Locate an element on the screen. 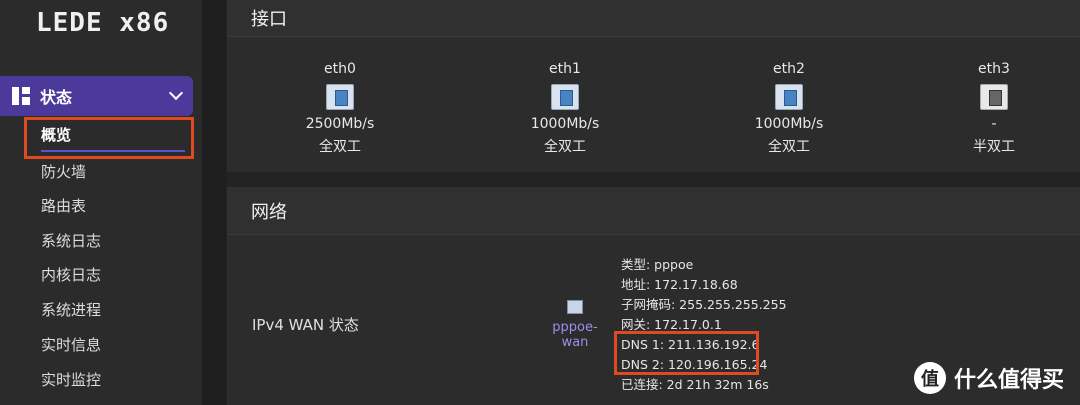 The width and height of the screenshot is (1080, 405). sidebar-gutter is located at coordinates (214, 202).